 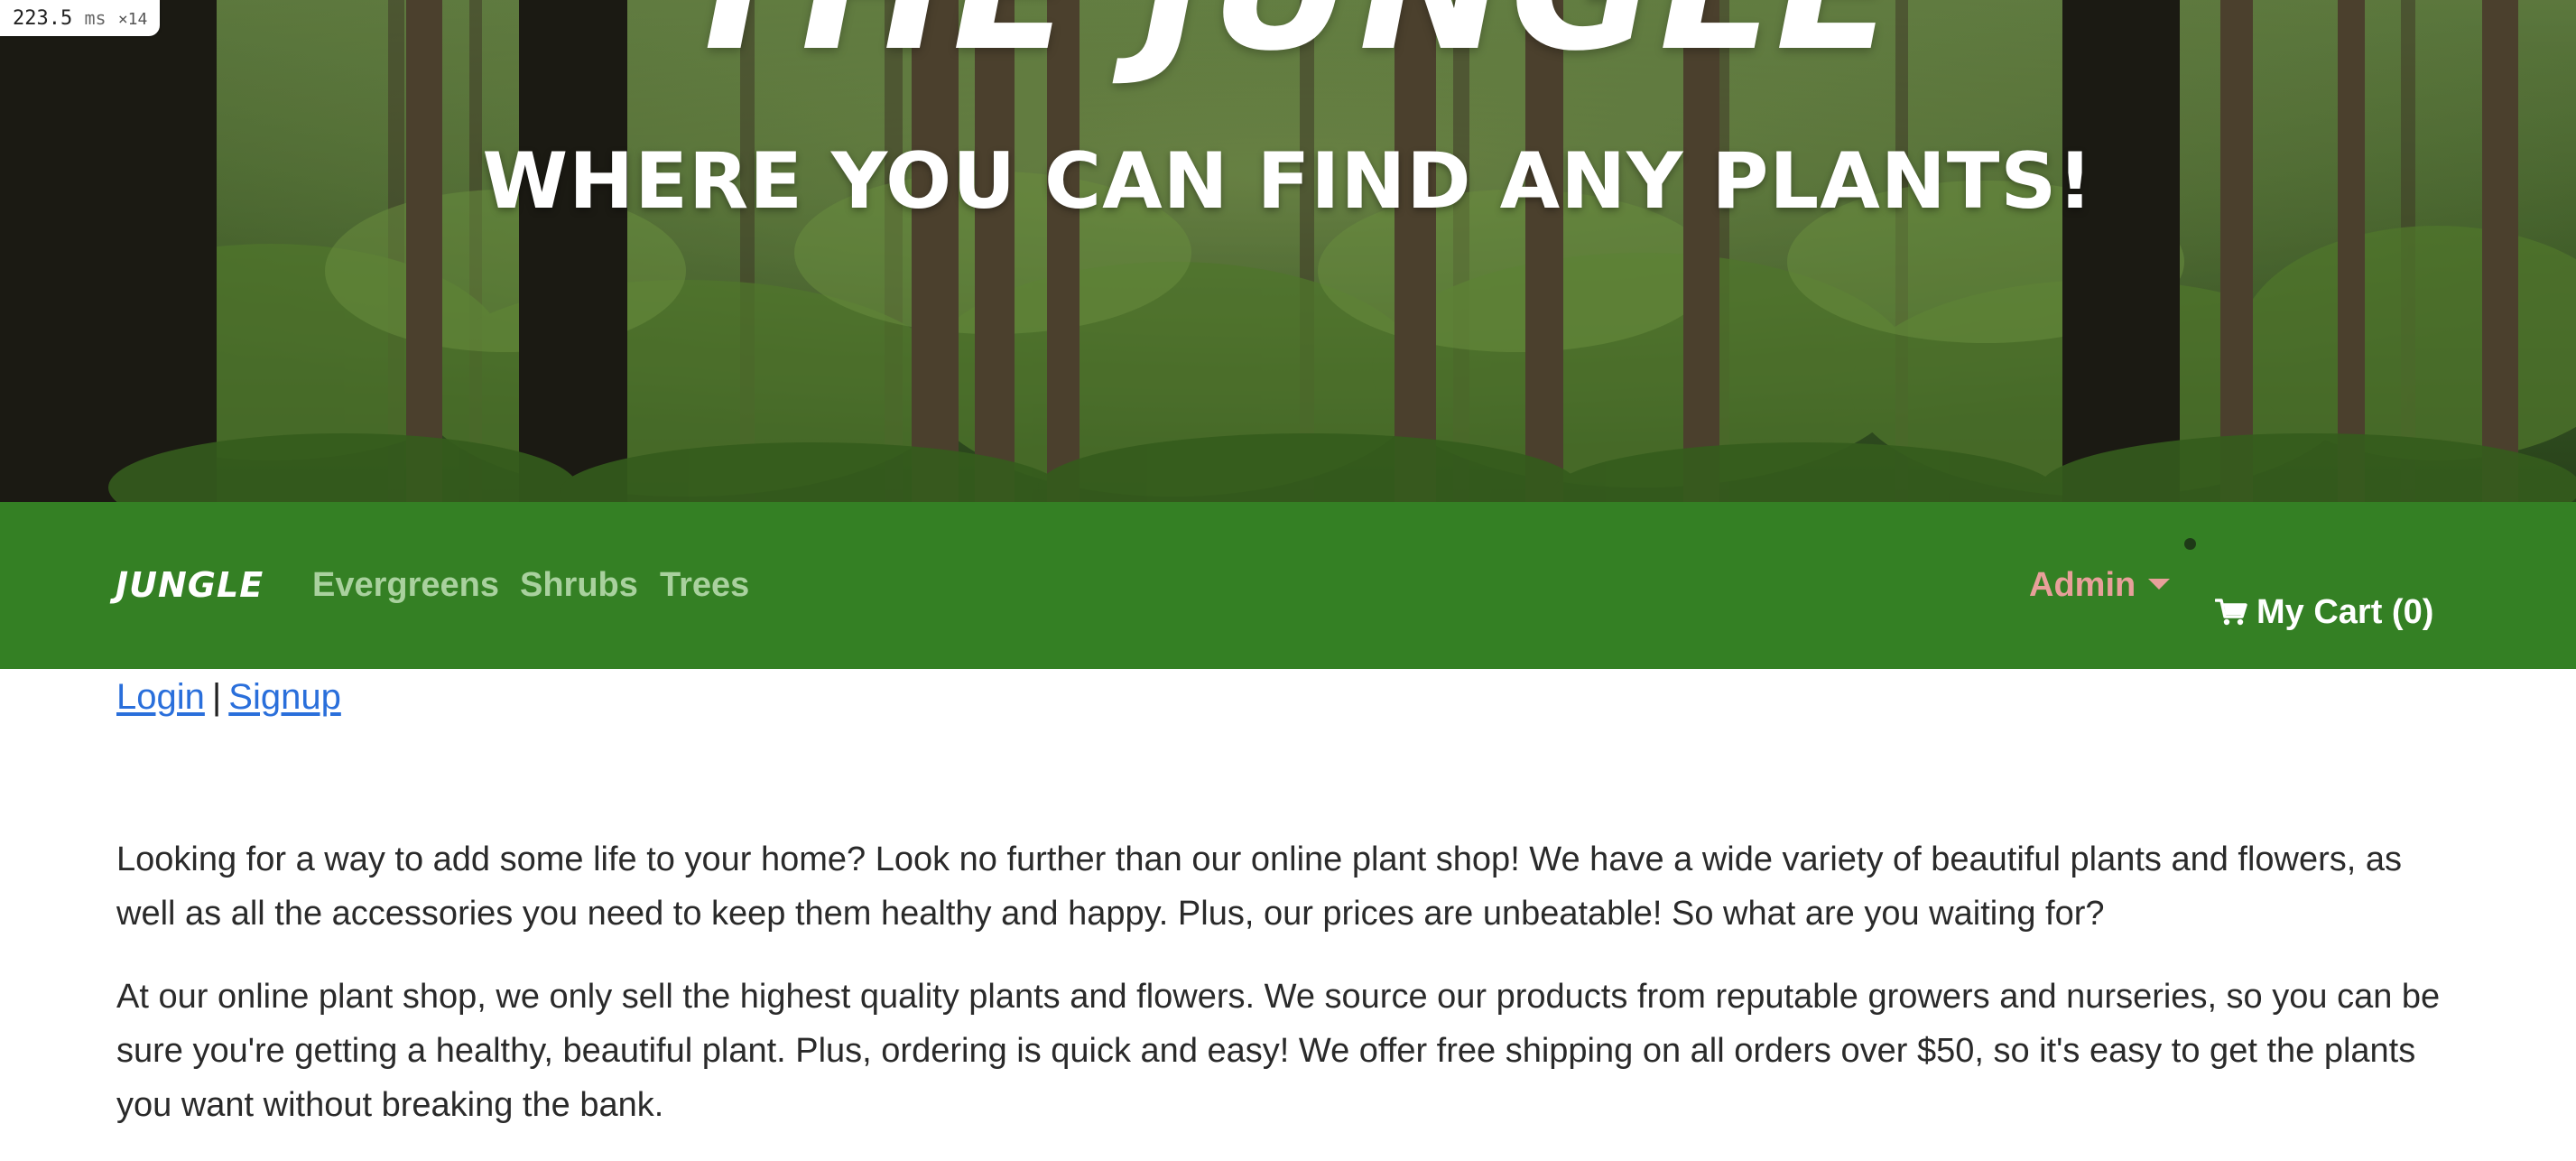 I want to click on nav-link-trees: Trees, so click(x=704, y=585).